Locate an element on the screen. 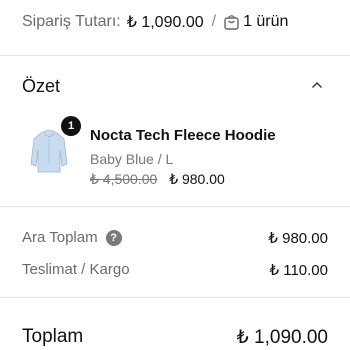 This screenshot has height=350, width=350. order-total-value: ₺ 1,090.00 is located at coordinates (165, 22).